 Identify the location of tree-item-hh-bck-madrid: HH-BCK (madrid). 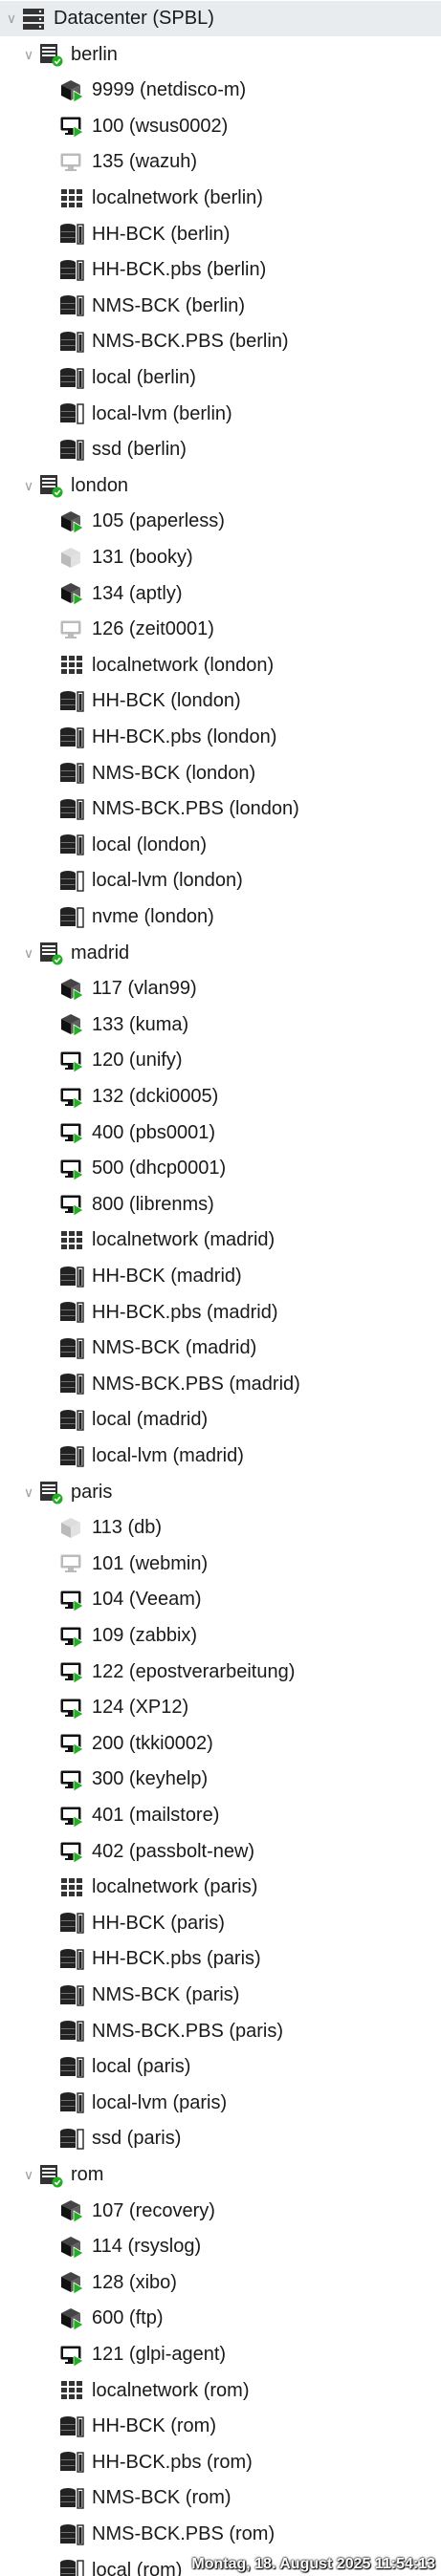
(220, 1276).